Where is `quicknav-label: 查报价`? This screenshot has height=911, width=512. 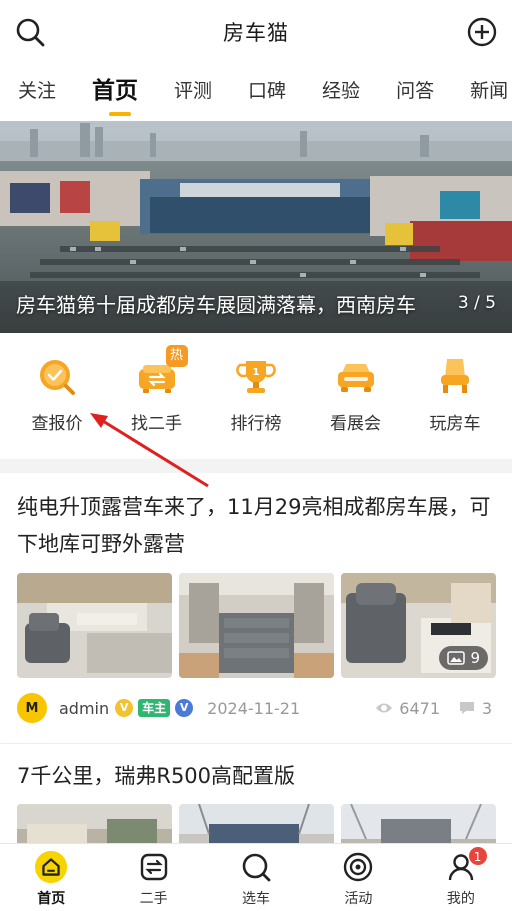
quicknav-label: 查报价 is located at coordinates (57, 424).